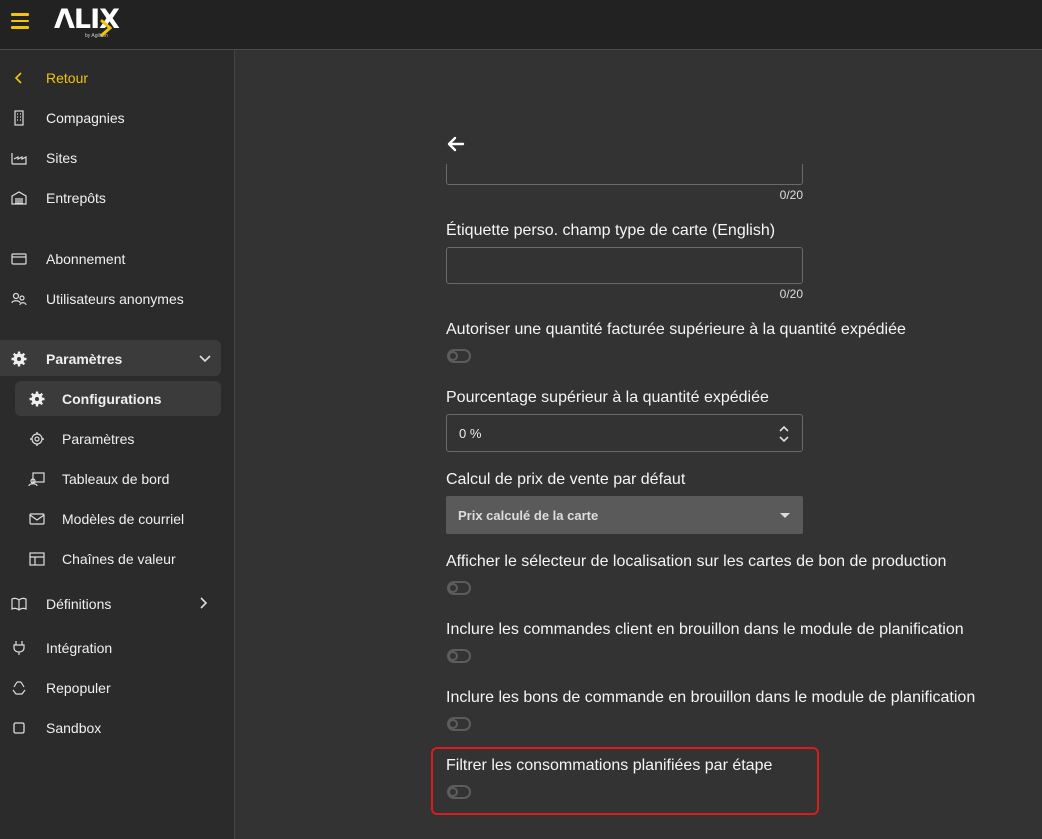 This screenshot has height=839, width=1042. I want to click on sidebar-item-label: Paramètres, so click(98, 439).